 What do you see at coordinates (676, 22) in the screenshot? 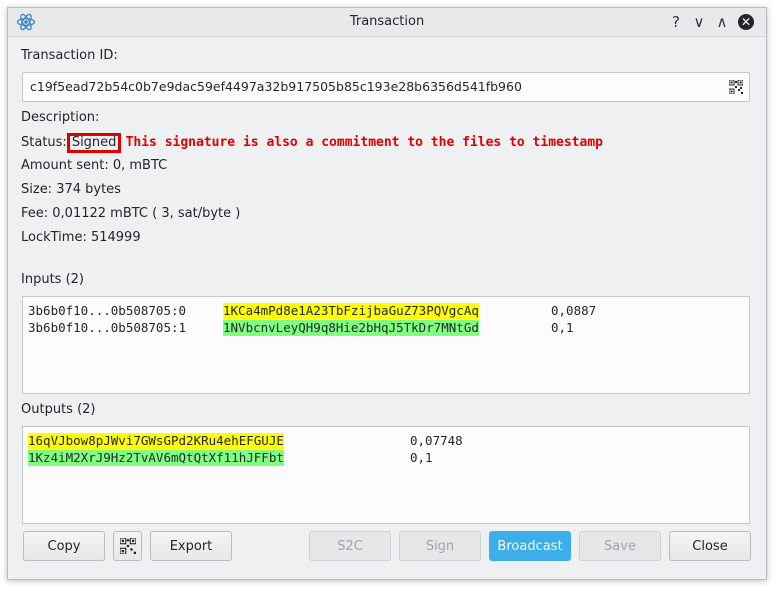
I see `help-button: ?` at bounding box center [676, 22].